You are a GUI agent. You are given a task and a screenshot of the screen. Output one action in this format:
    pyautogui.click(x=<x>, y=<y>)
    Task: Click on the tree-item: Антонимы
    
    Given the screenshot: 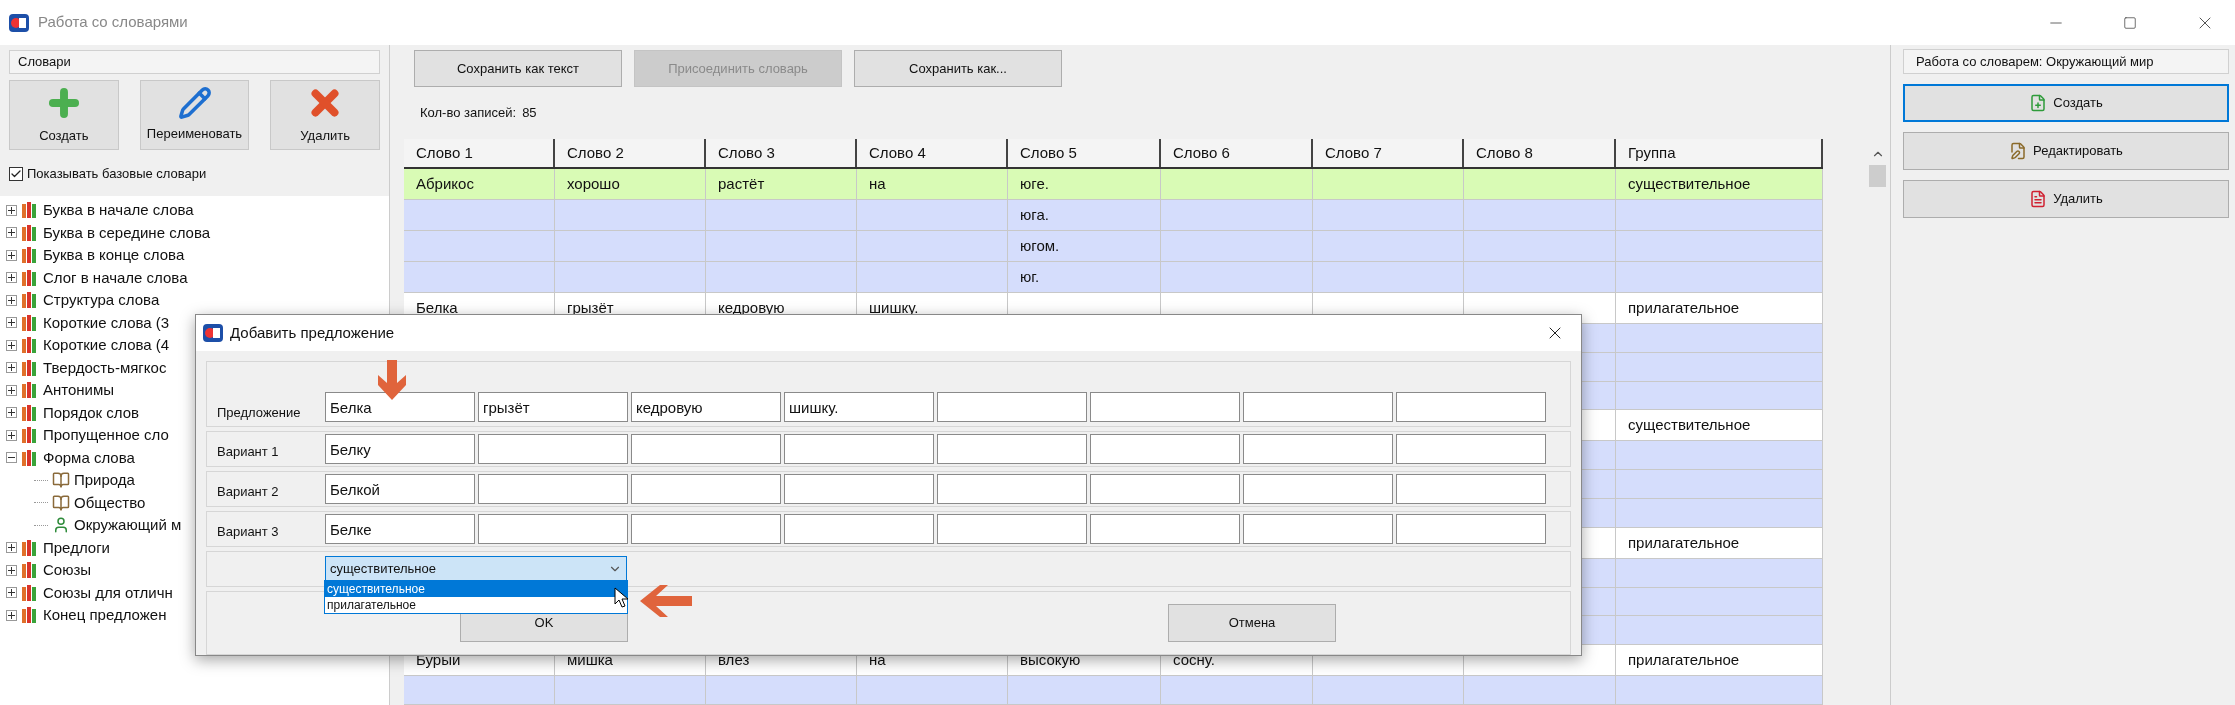 What is the action you would take?
    pyautogui.click(x=79, y=390)
    